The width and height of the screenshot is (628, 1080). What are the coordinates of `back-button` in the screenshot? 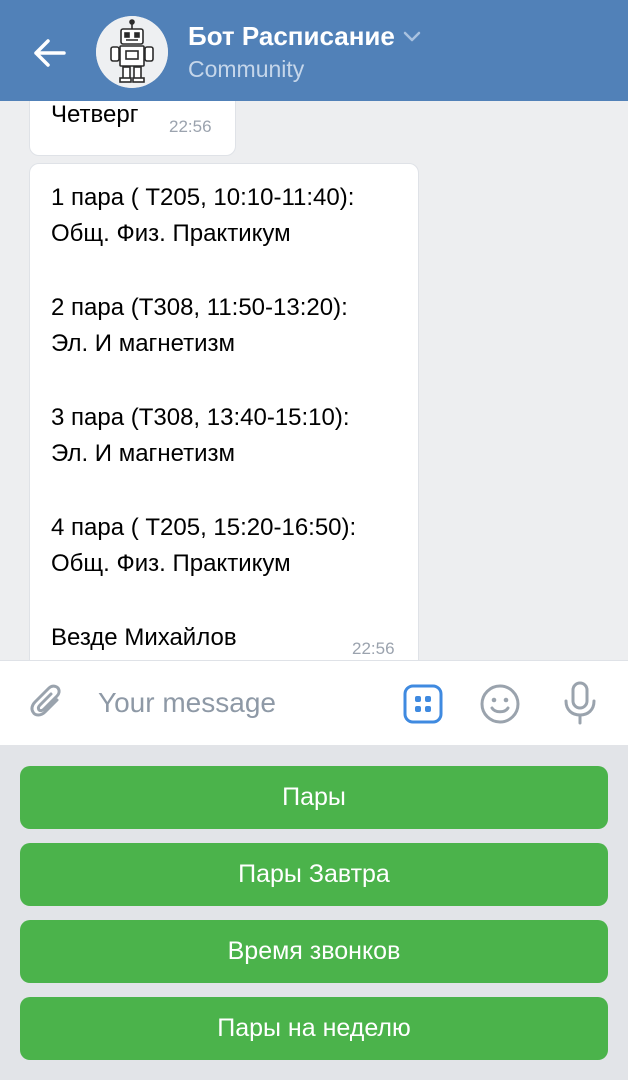 It's located at (49, 53).